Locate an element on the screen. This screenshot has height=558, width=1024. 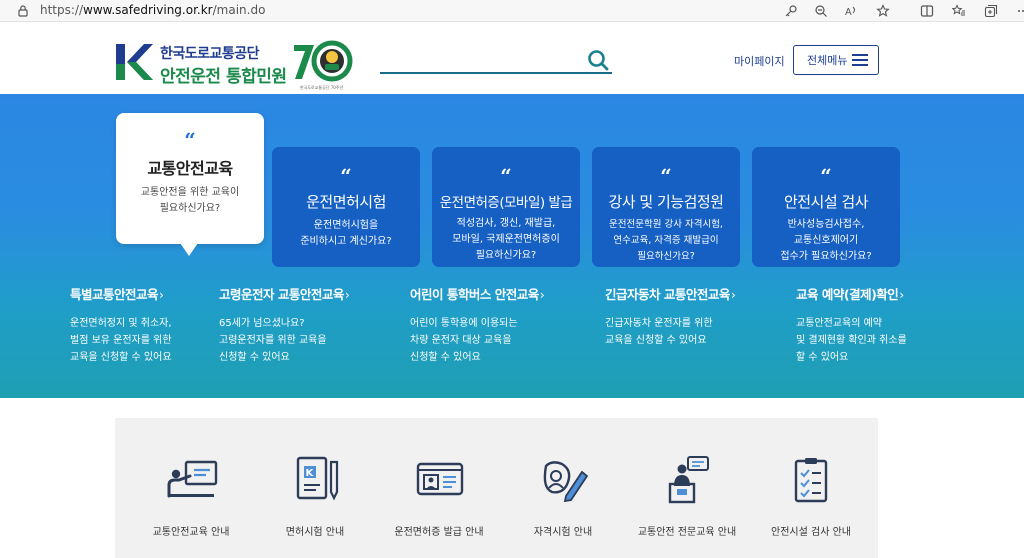
guide-qualification-exam: 자격시험 안내 is located at coordinates (563, 488).